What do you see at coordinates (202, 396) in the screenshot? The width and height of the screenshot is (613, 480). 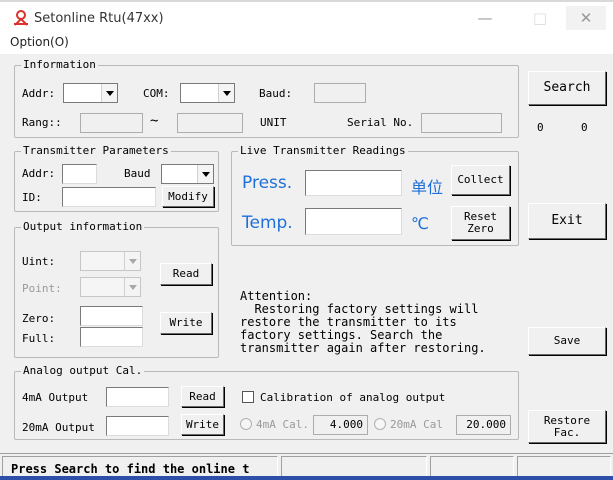 I see `analog-read-button: Read` at bounding box center [202, 396].